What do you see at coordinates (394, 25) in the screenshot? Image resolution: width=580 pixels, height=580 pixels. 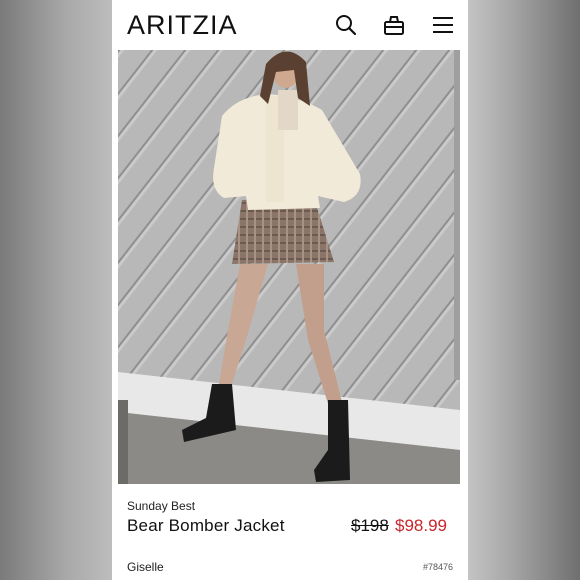 I see `shopping-bag-icon` at bounding box center [394, 25].